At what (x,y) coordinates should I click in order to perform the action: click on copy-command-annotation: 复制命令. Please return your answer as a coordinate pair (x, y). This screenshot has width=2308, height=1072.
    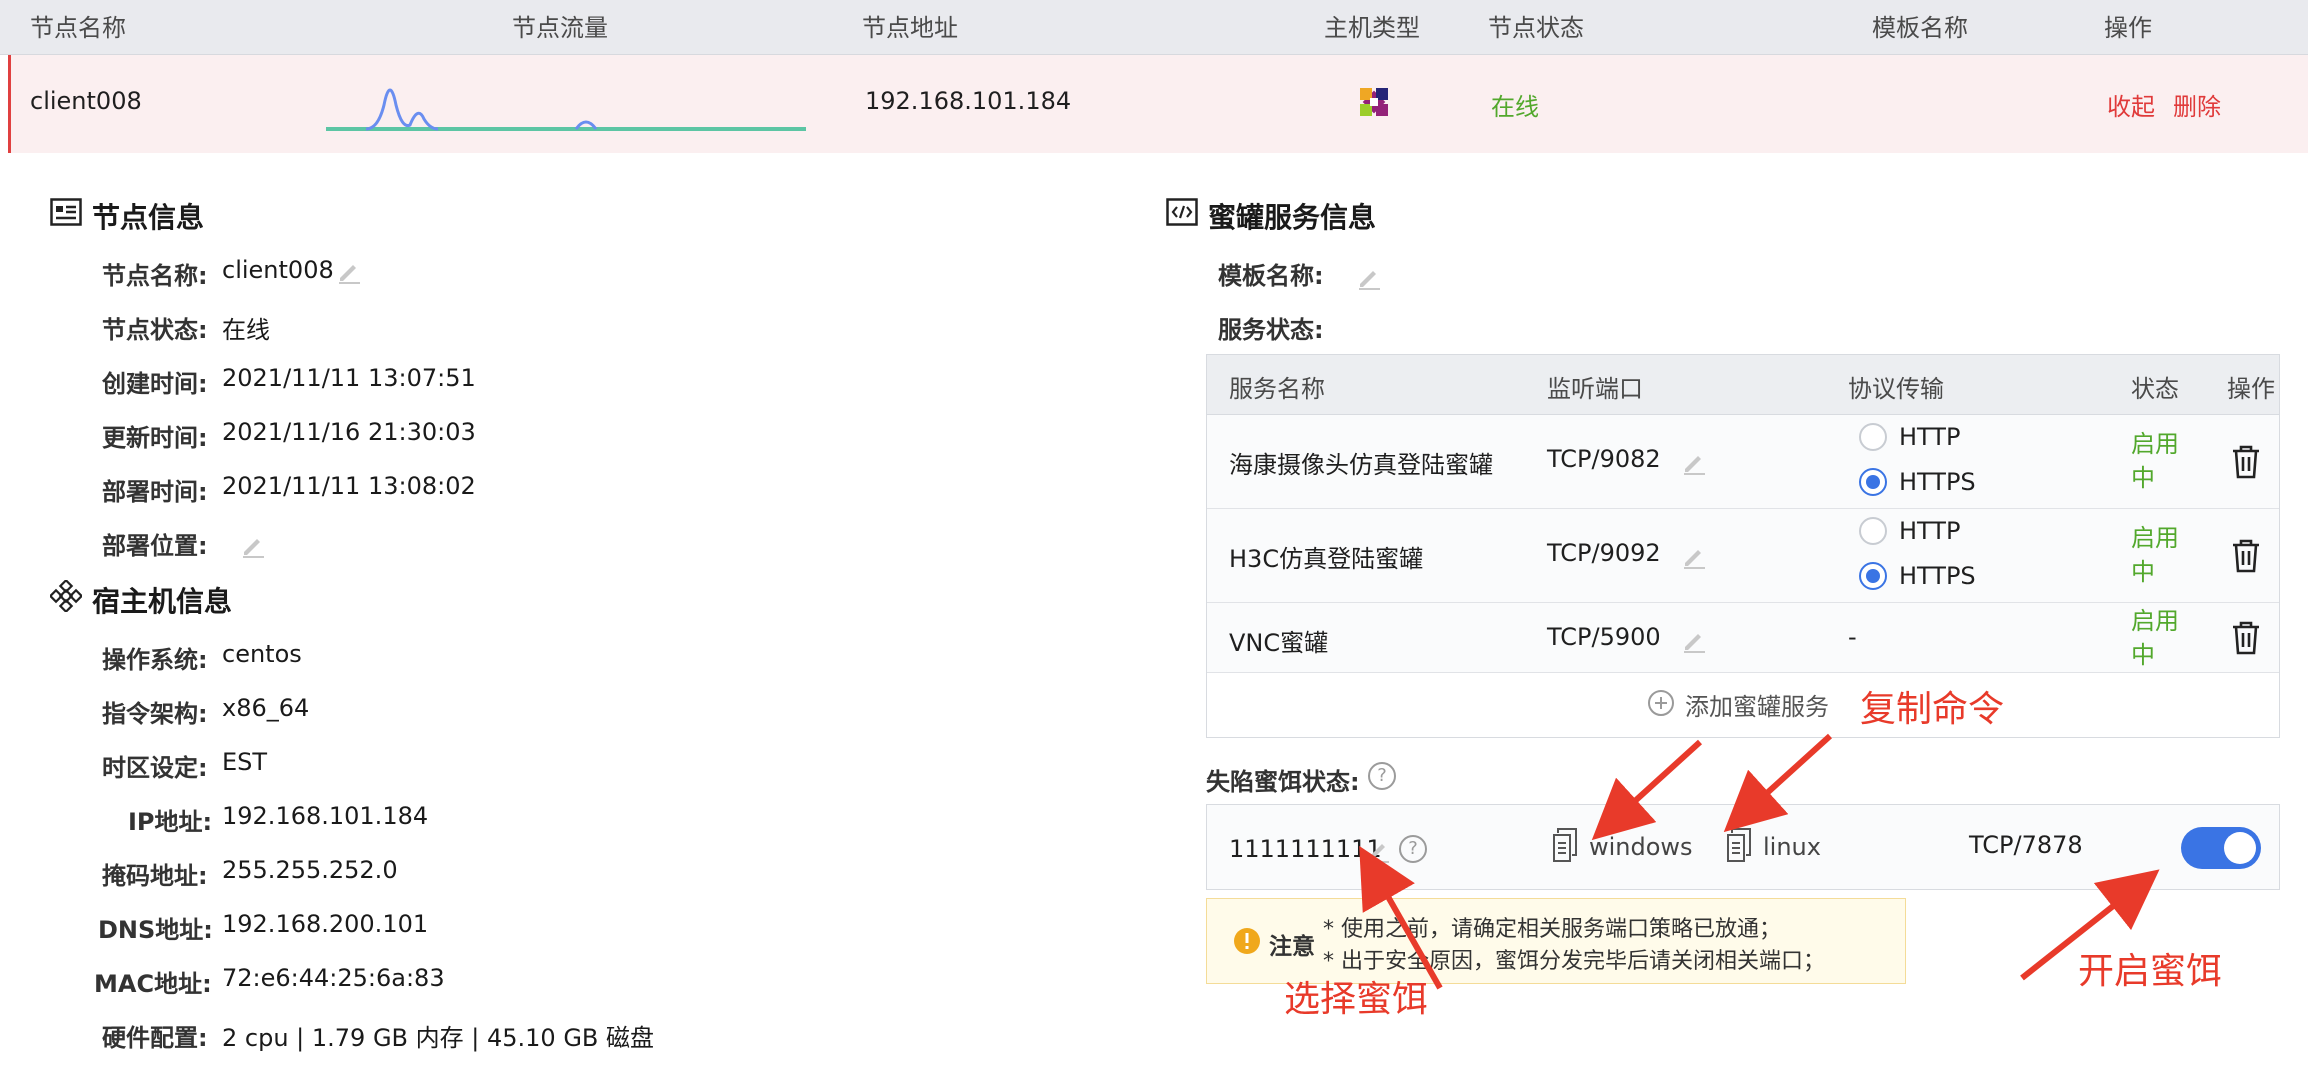
    Looking at the image, I should click on (1932, 709).